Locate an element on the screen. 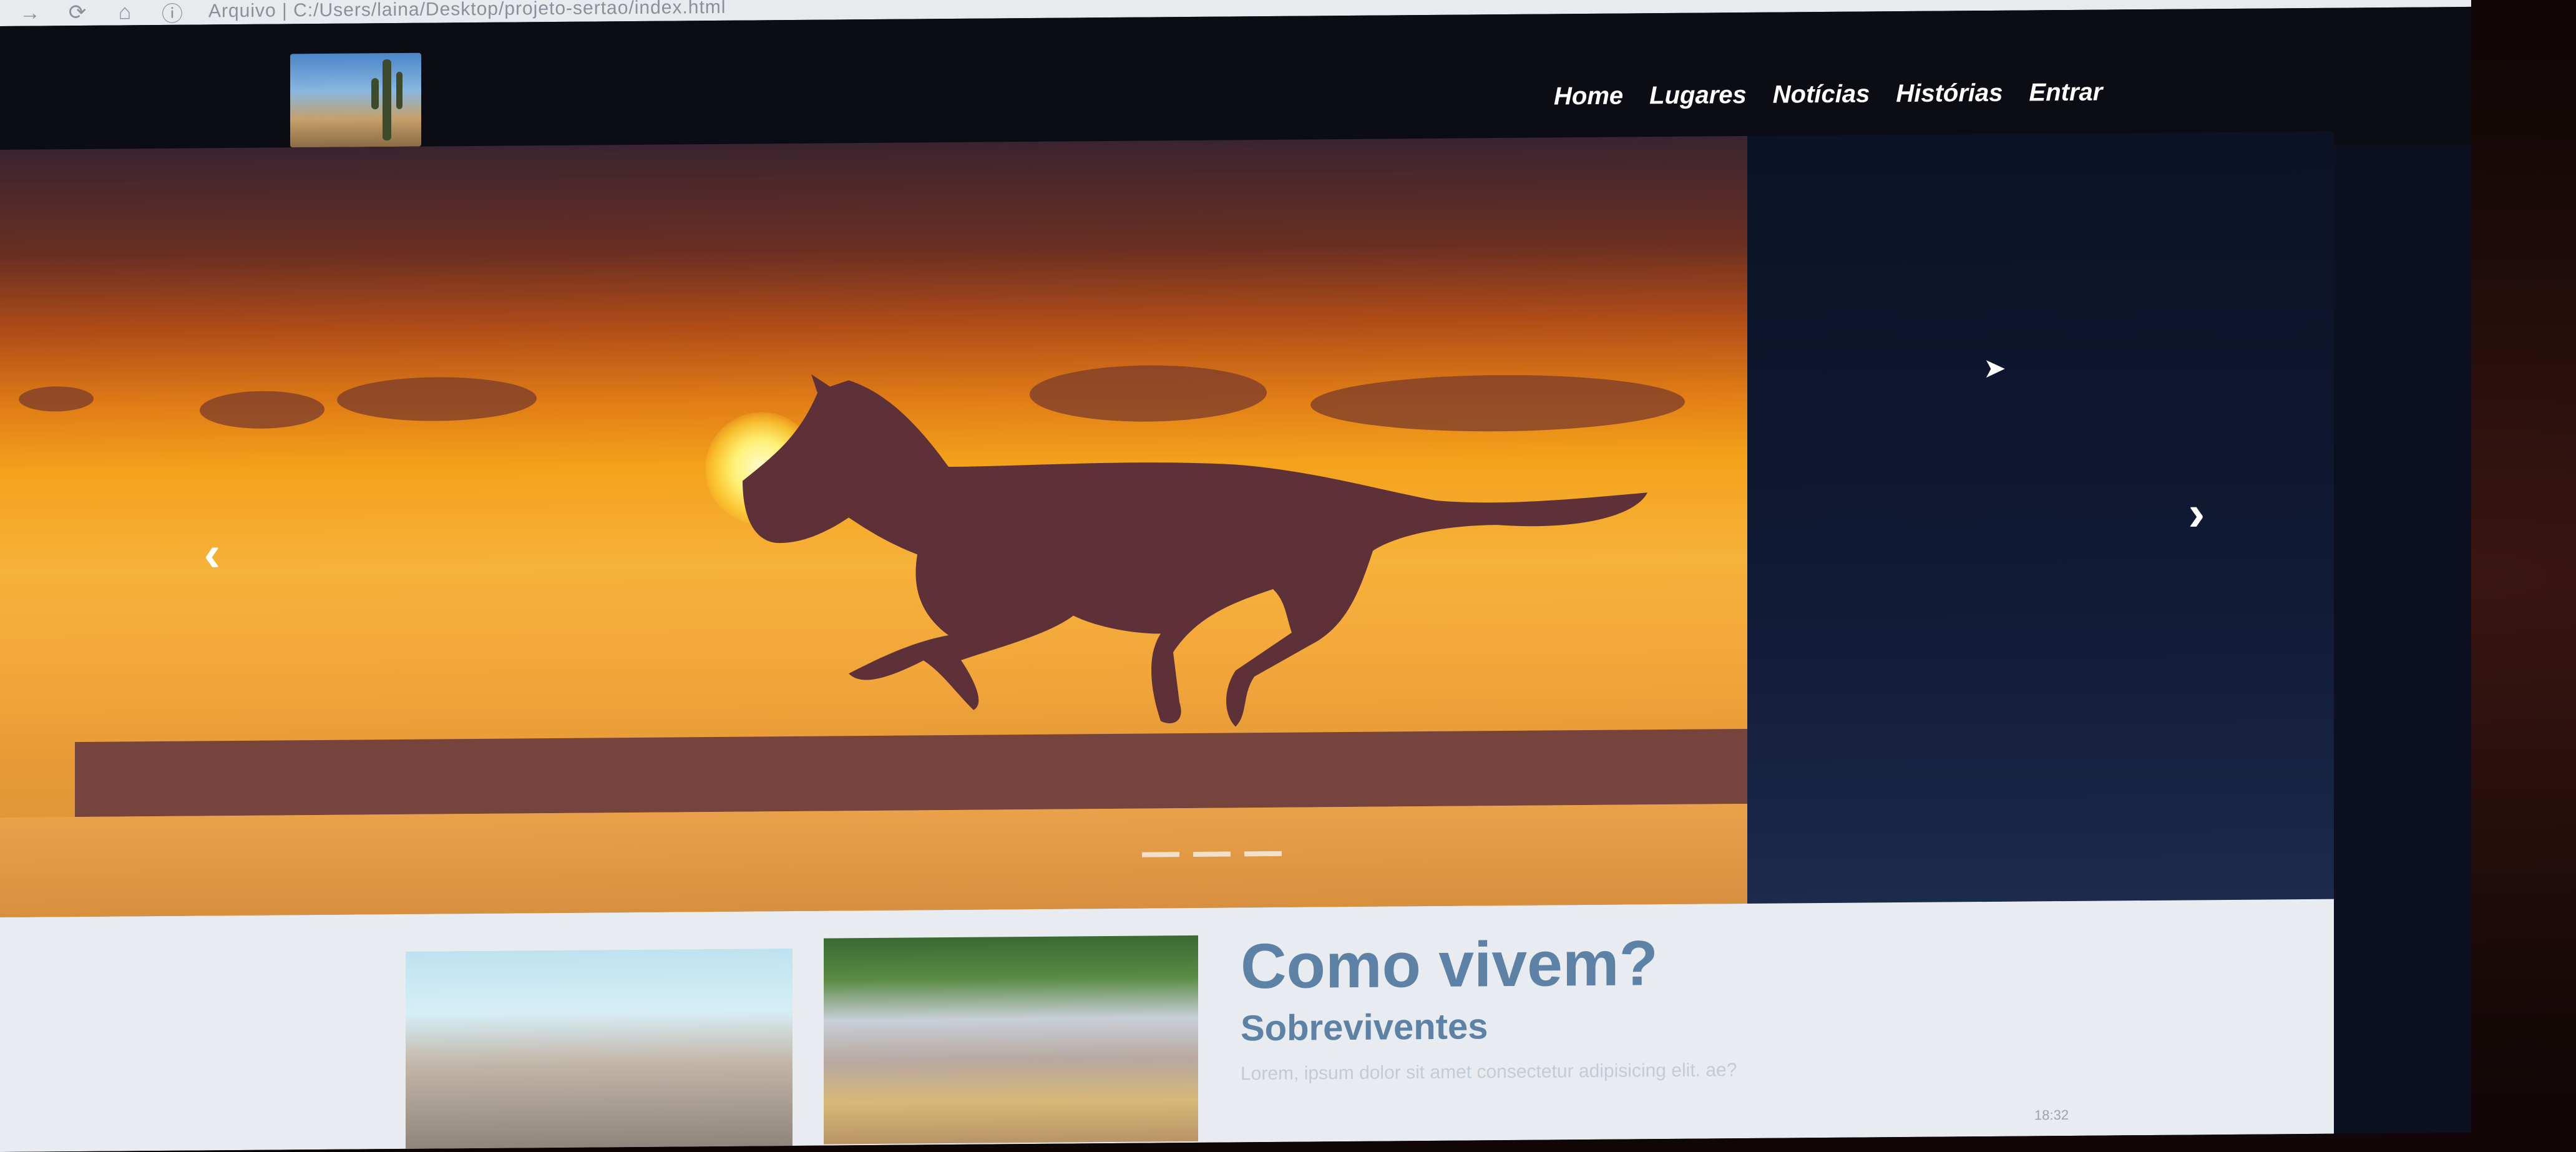 Image resolution: width=2576 pixels, height=1152 pixels. water-reflection is located at coordinates (873, 860).